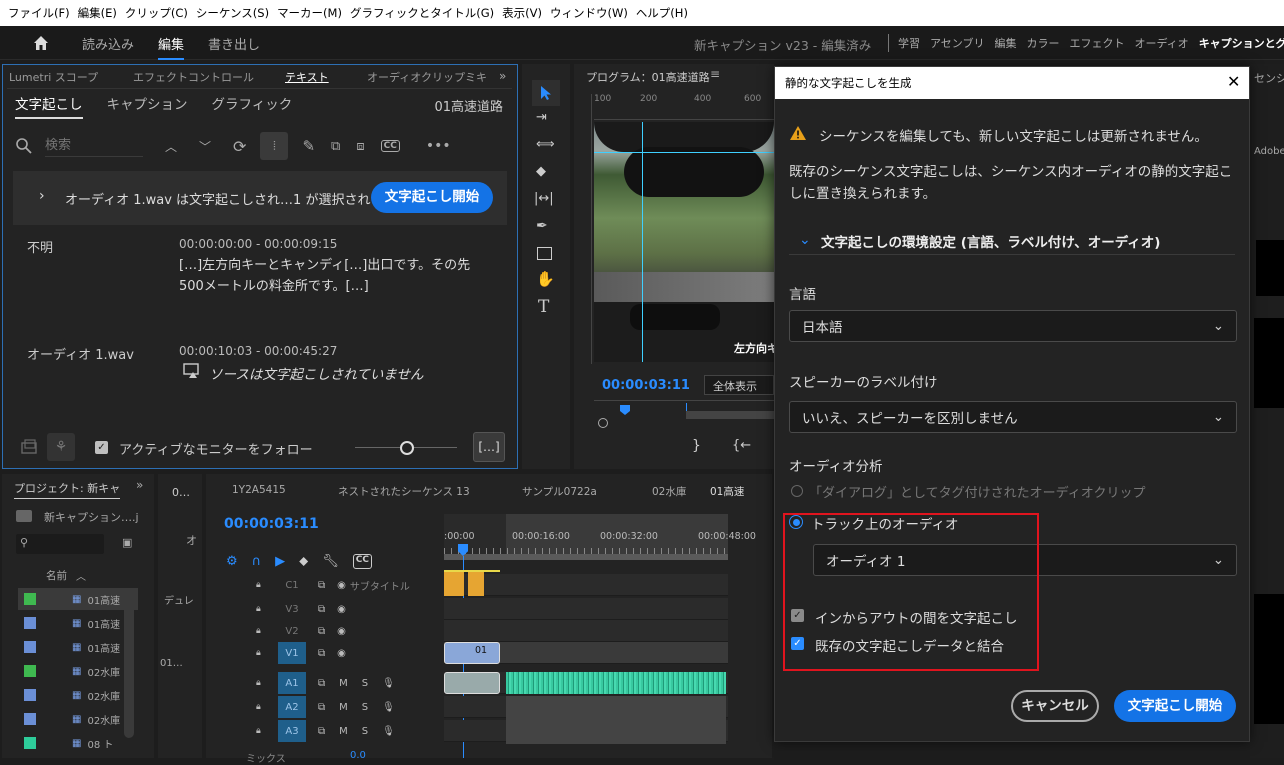  Describe the element at coordinates (435, 77) in the screenshot. I see `panel-tab: オーディオクリップミキ` at that location.